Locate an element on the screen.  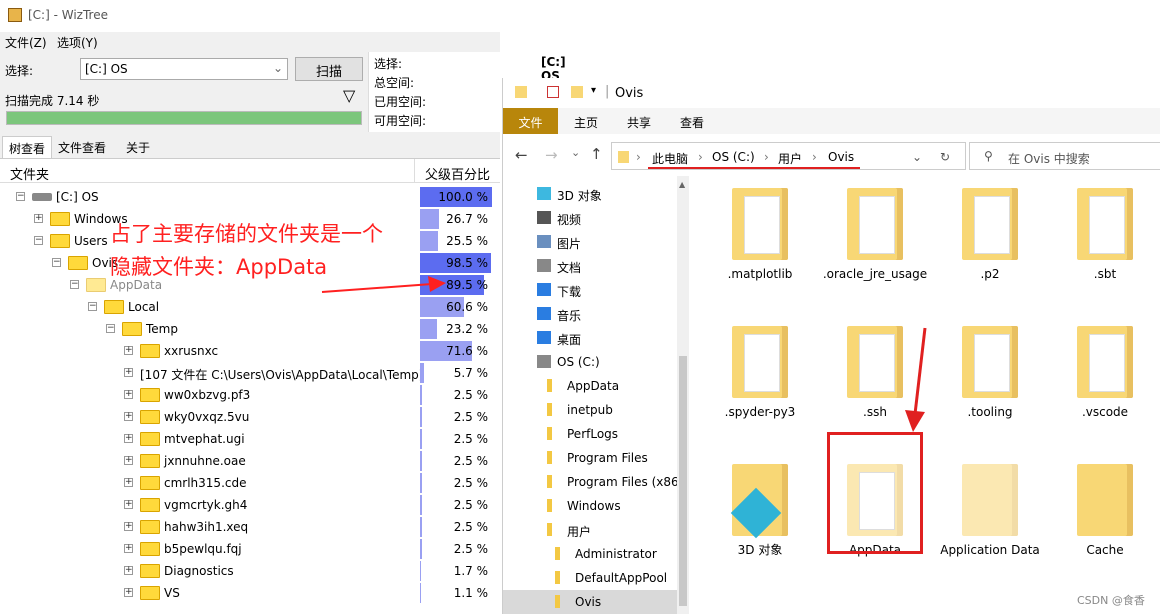
scroll-up-icon: ▲ is located at coordinates (682, 184).